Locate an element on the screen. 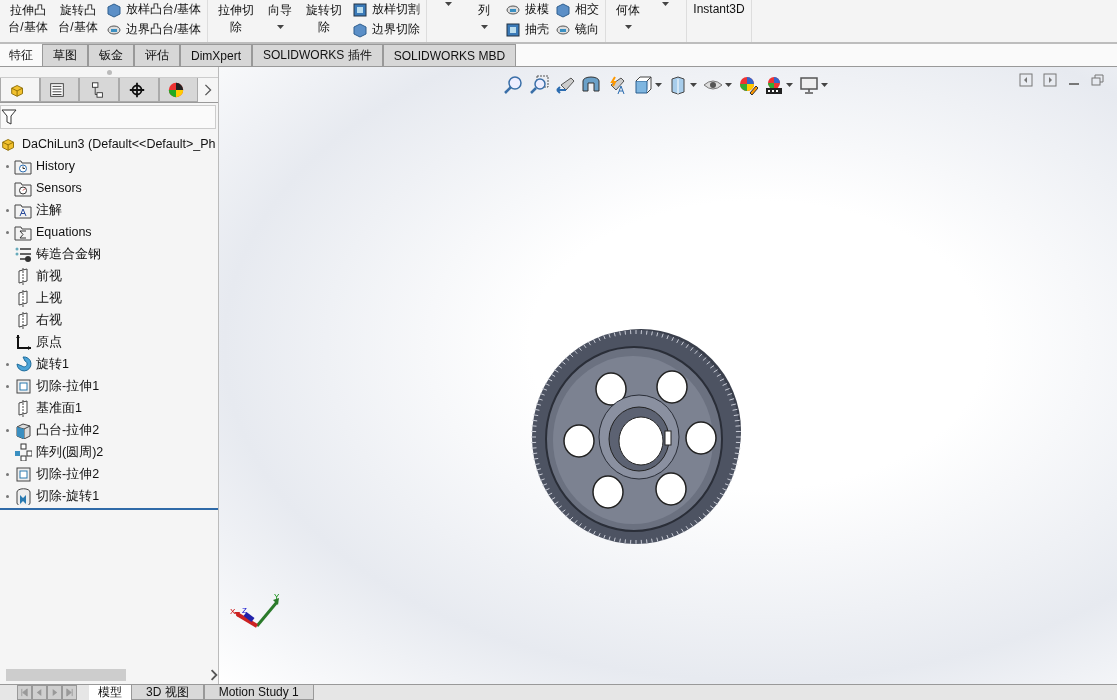  sensor-folder-icon is located at coordinates (23, 188).